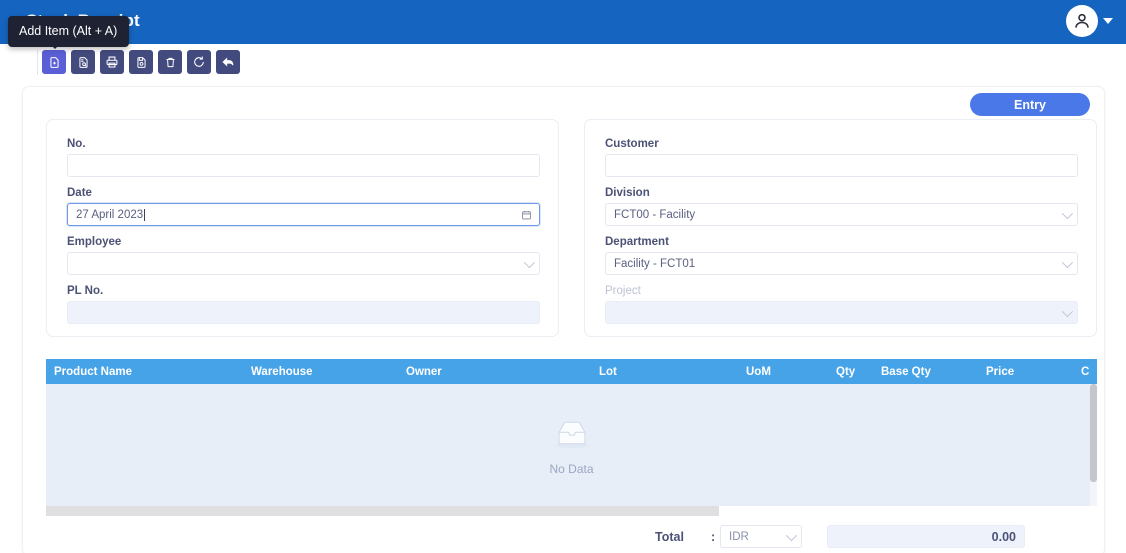 Image resolution: width=1126 pixels, height=553 pixels. I want to click on printer-icon, so click(112, 62).